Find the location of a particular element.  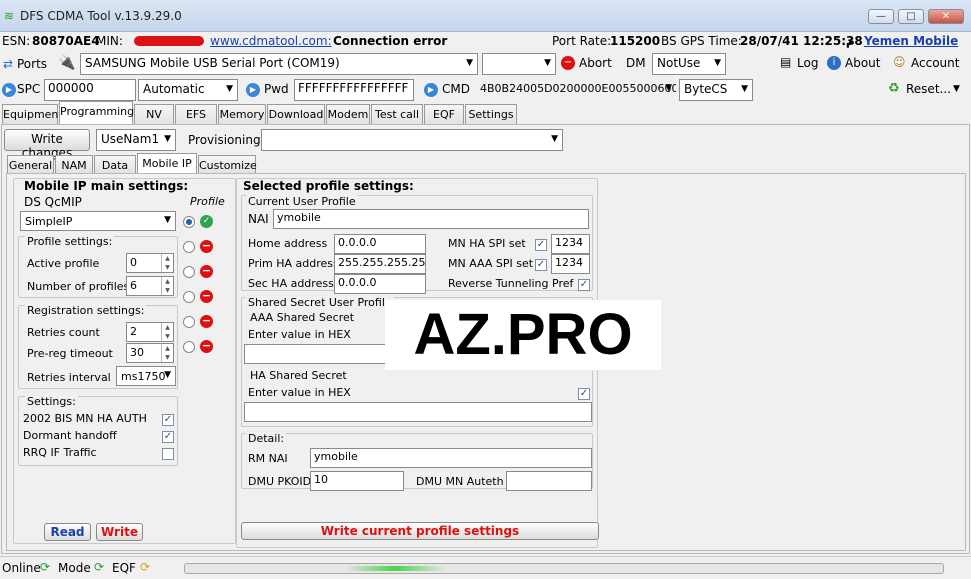

min-label: MIN: is located at coordinates (109, 41).